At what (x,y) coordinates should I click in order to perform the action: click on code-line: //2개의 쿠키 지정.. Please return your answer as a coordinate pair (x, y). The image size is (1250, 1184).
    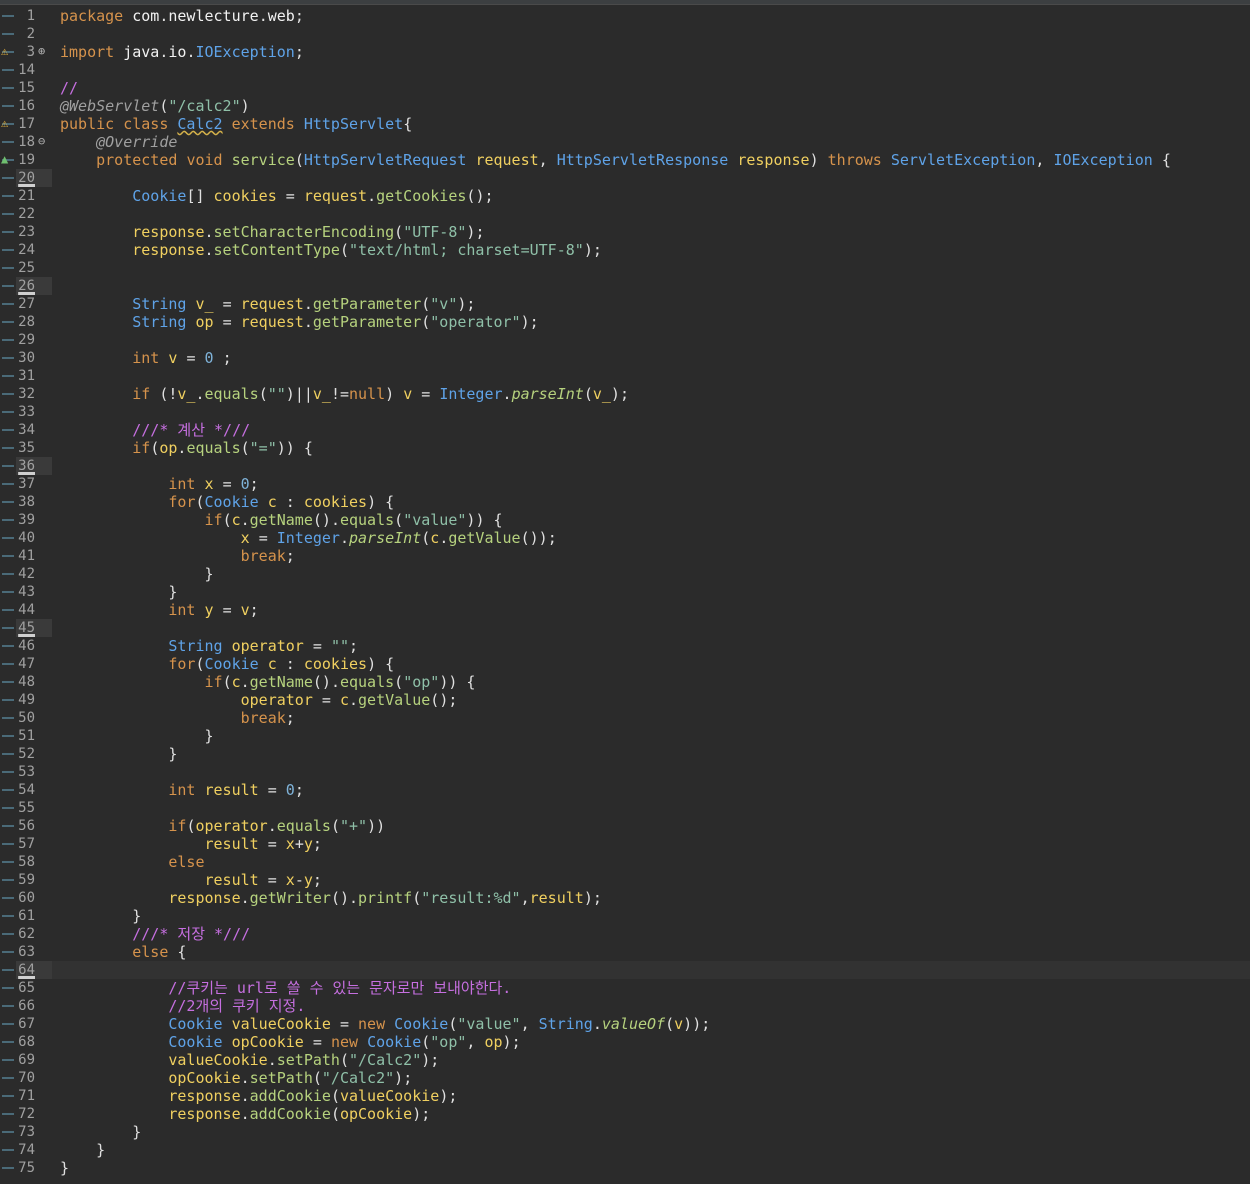
    Looking at the image, I should click on (182, 1006).